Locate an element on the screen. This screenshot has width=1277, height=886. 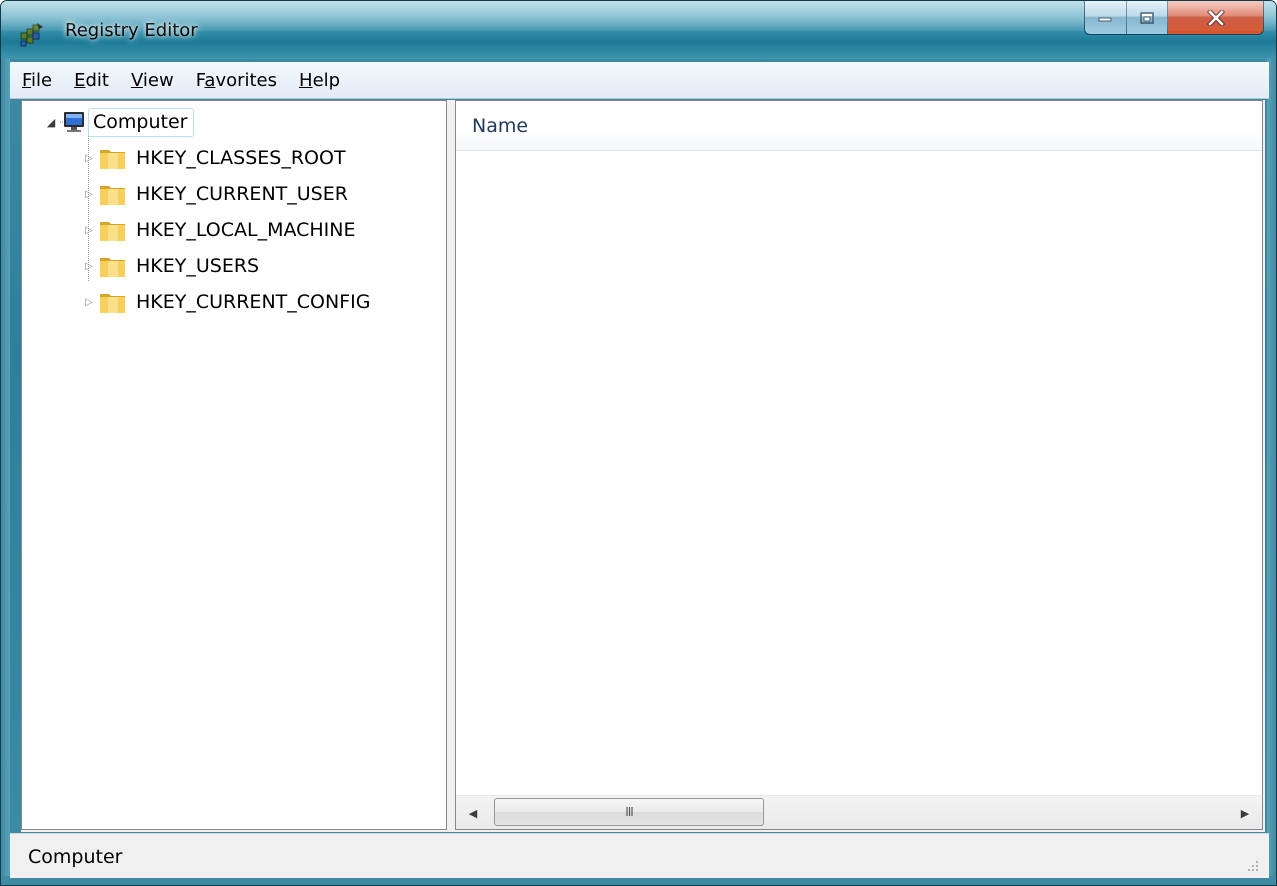
window-frame-right is located at coordinates (1271, 472).